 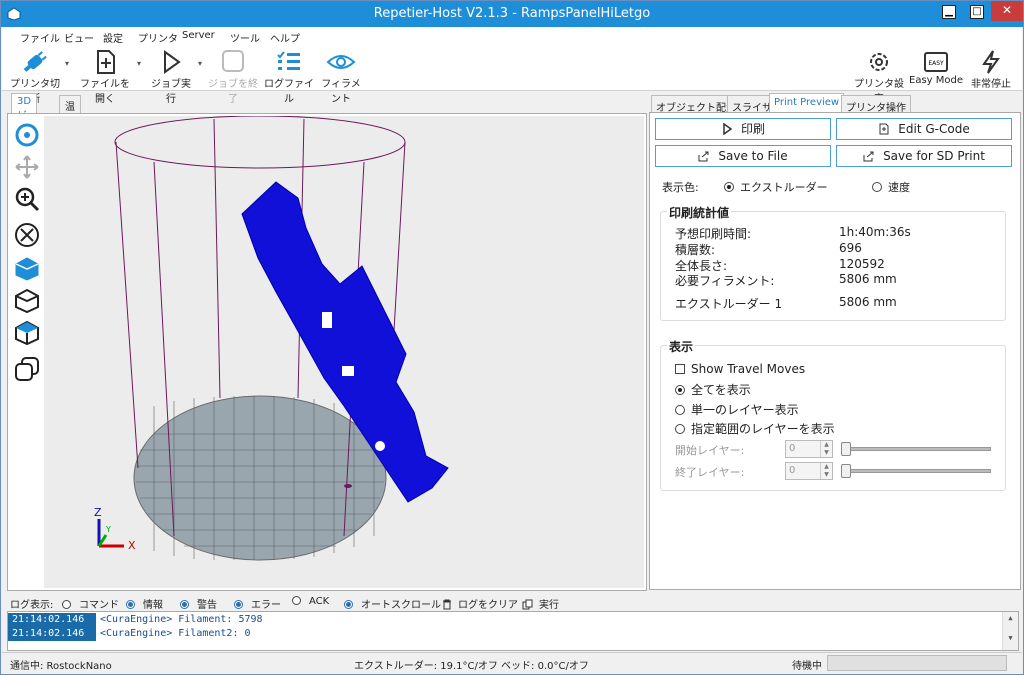 I want to click on scroll-up-icon: ▲, so click(x=1010, y=618).